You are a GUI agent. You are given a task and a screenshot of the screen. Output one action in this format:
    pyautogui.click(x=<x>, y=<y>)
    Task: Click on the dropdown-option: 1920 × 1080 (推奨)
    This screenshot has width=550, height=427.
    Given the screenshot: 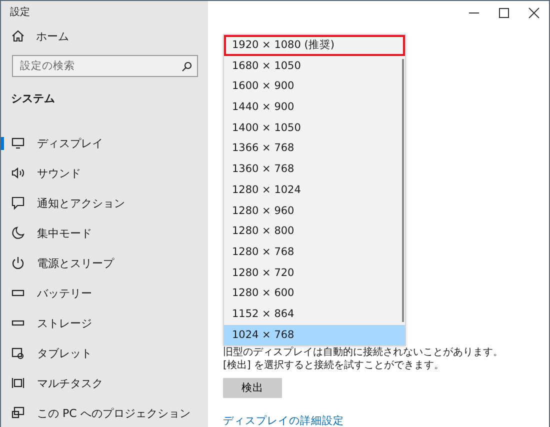 What is the action you would take?
    pyautogui.click(x=314, y=45)
    